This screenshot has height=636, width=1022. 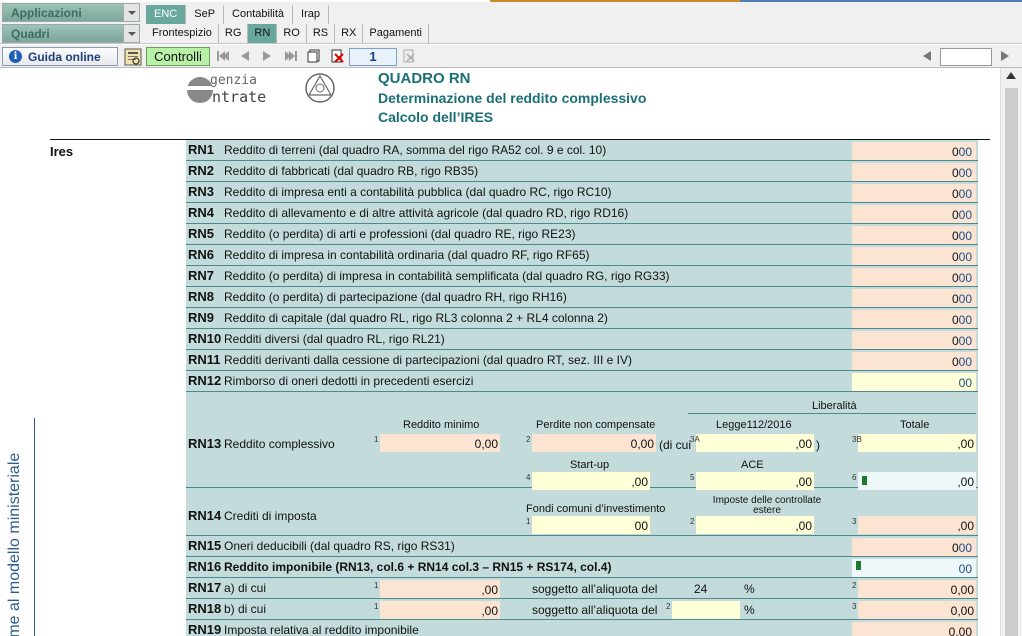 I want to click on scroll-left-icon, so click(x=927, y=56).